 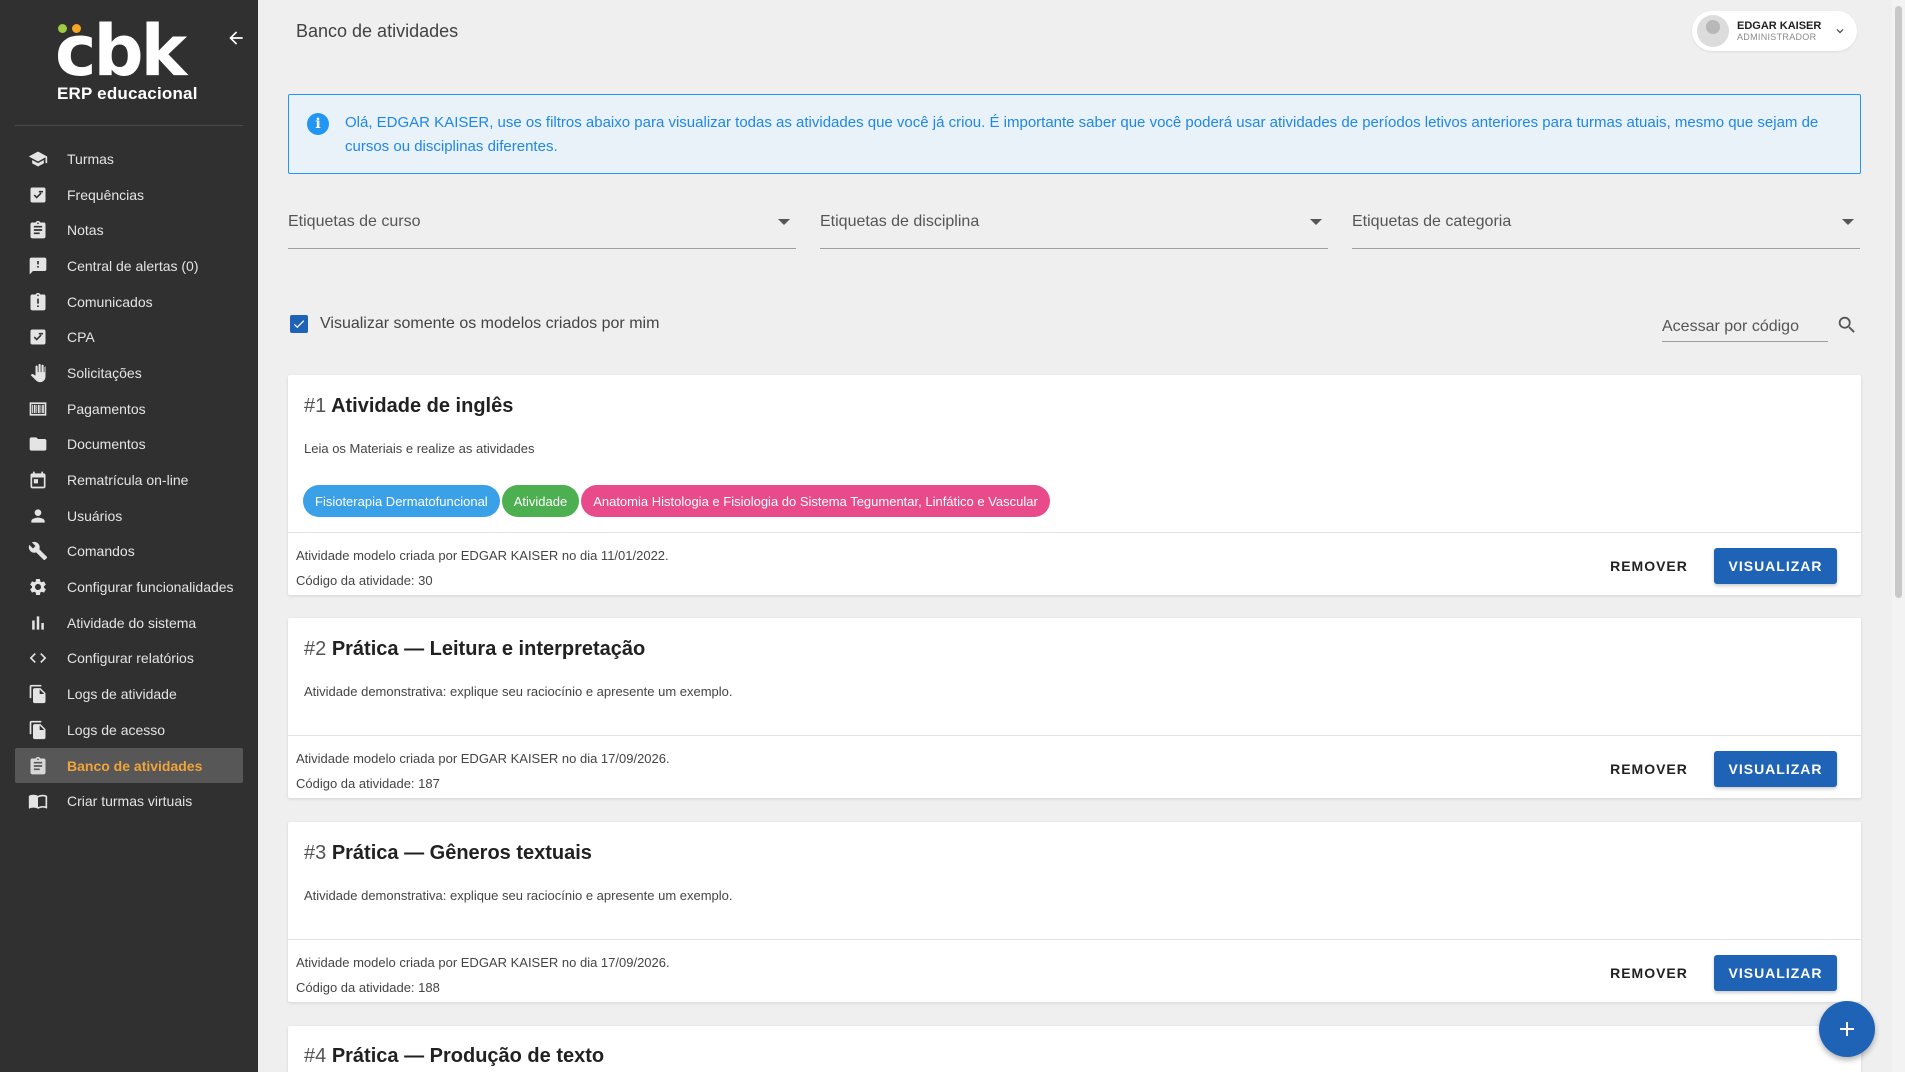 I want to click on sidebar-item-comandos: Comandos, so click(x=129, y=552).